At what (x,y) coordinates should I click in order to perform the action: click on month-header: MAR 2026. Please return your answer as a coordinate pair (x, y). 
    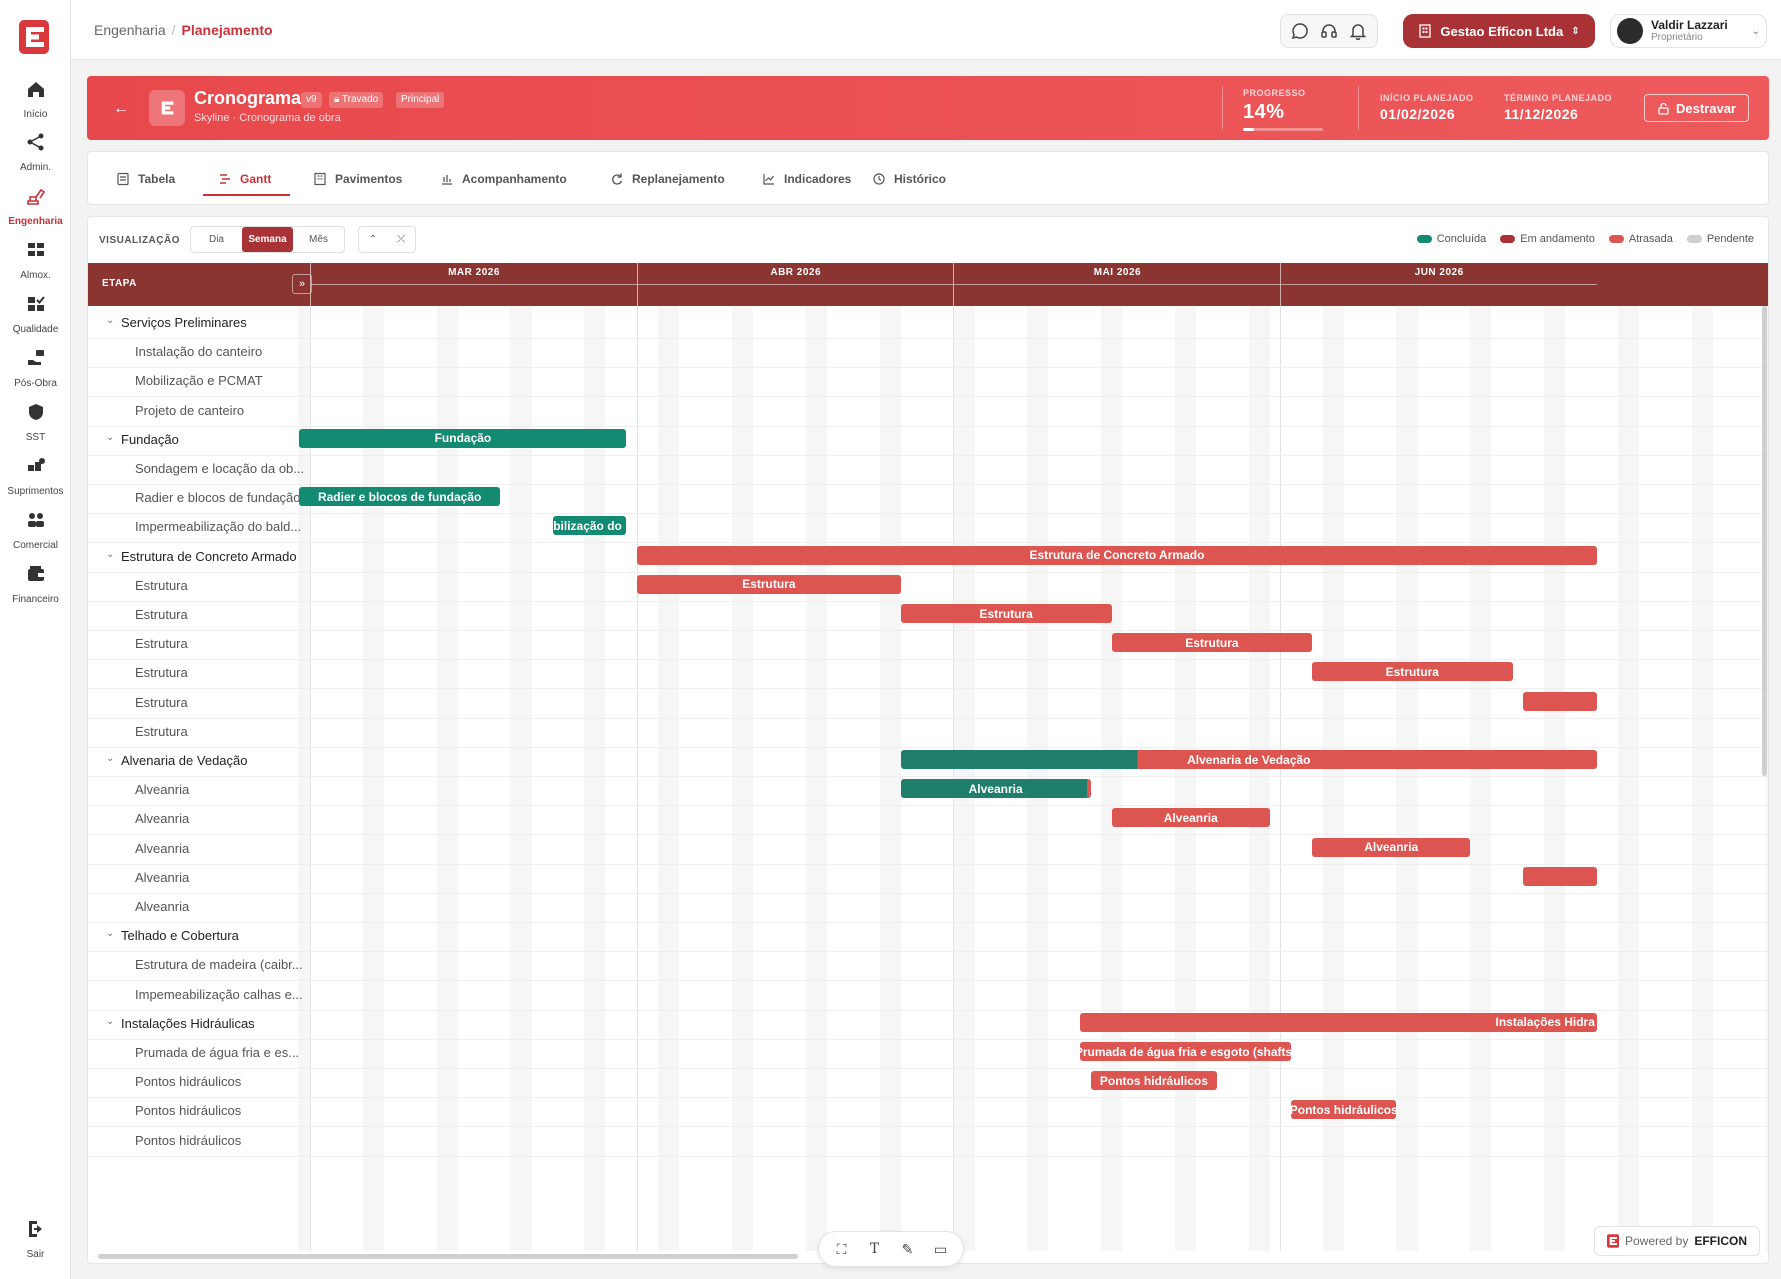
    Looking at the image, I should click on (473, 284).